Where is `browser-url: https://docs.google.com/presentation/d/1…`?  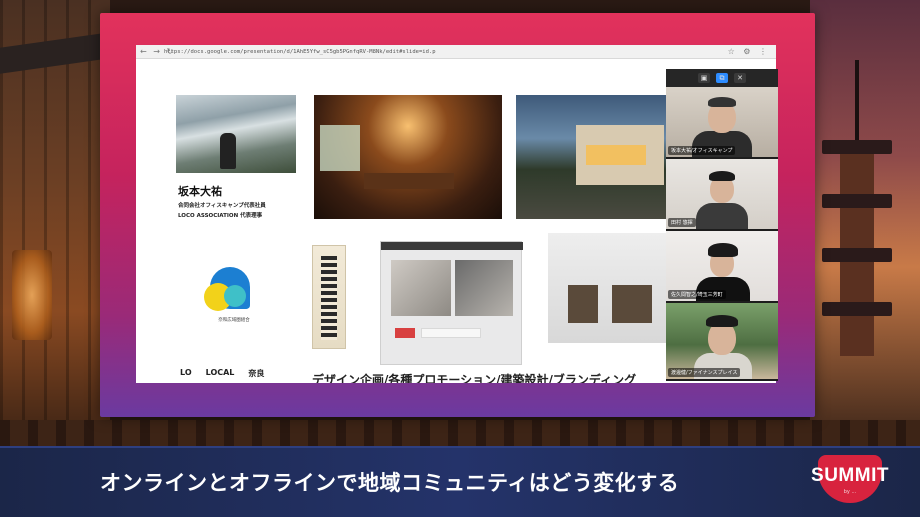 browser-url: https://docs.google.com/presentation/d/1… is located at coordinates (434, 52).